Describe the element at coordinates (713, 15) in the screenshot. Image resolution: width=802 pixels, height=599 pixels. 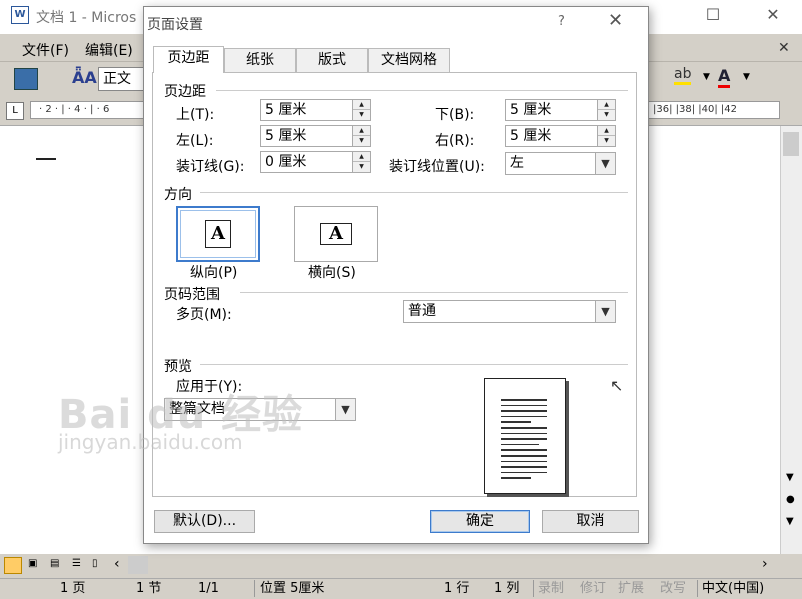
I see `maximize-icon: ☐` at that location.